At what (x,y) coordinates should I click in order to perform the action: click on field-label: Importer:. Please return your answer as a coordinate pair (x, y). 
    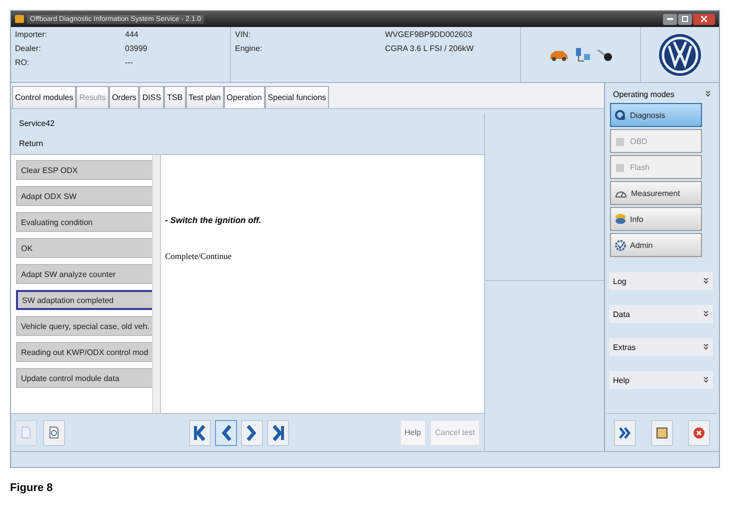
    Looking at the image, I should click on (31, 34).